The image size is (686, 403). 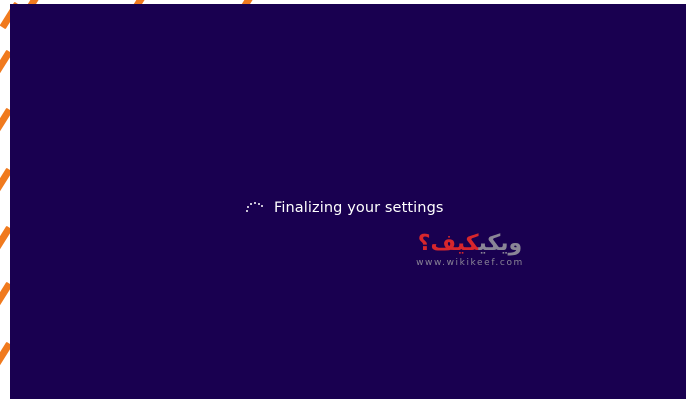 What do you see at coordinates (359, 208) in the screenshot?
I see `status-message: Finalizing your settings` at bounding box center [359, 208].